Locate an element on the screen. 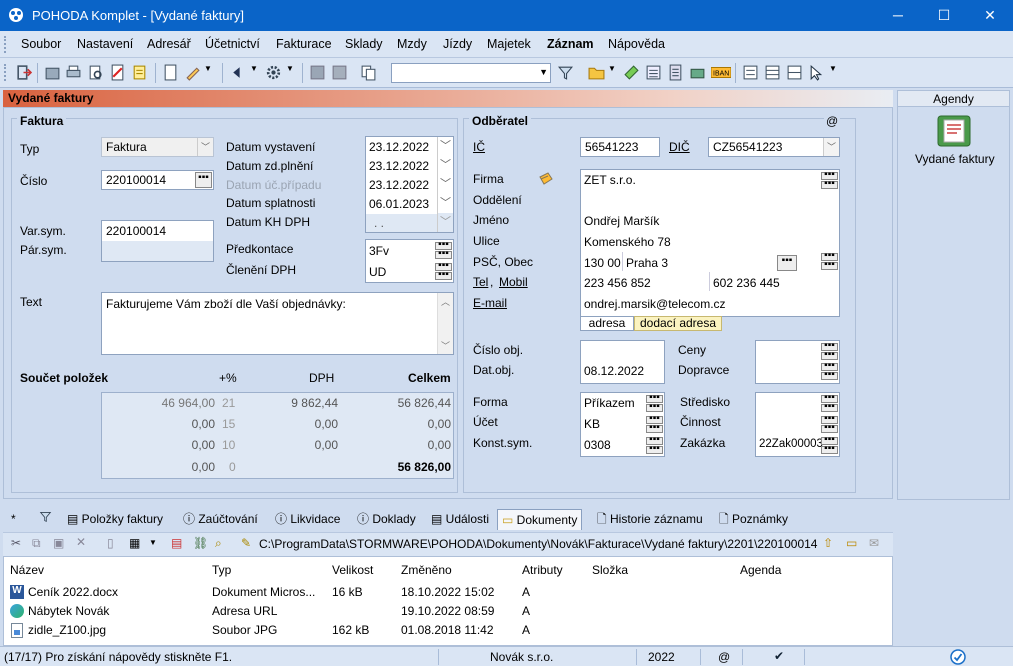  psc-field: 130 00 is located at coordinates (602, 263).